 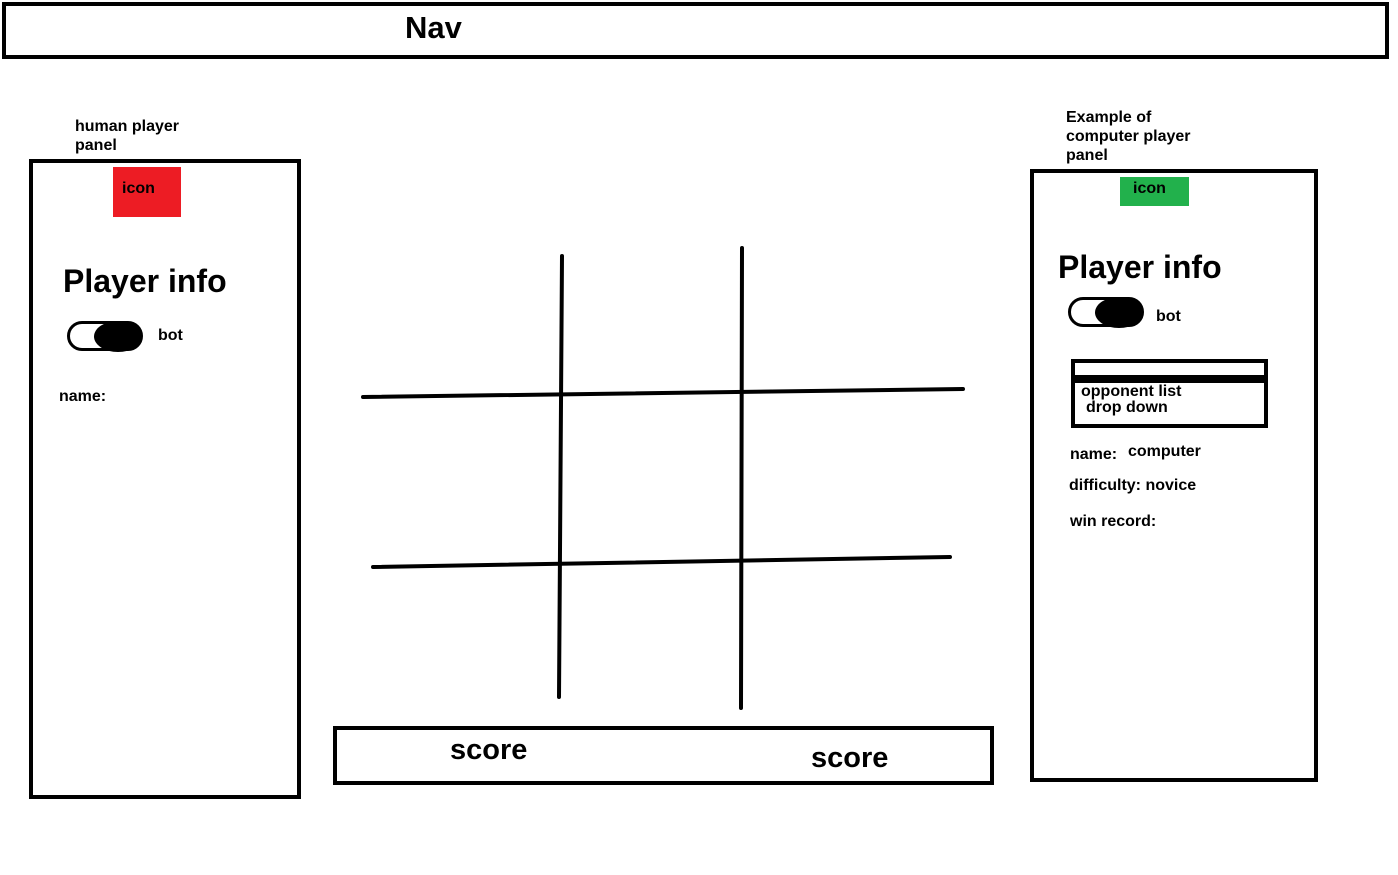 I want to click on score-bar, so click(x=663, y=755).